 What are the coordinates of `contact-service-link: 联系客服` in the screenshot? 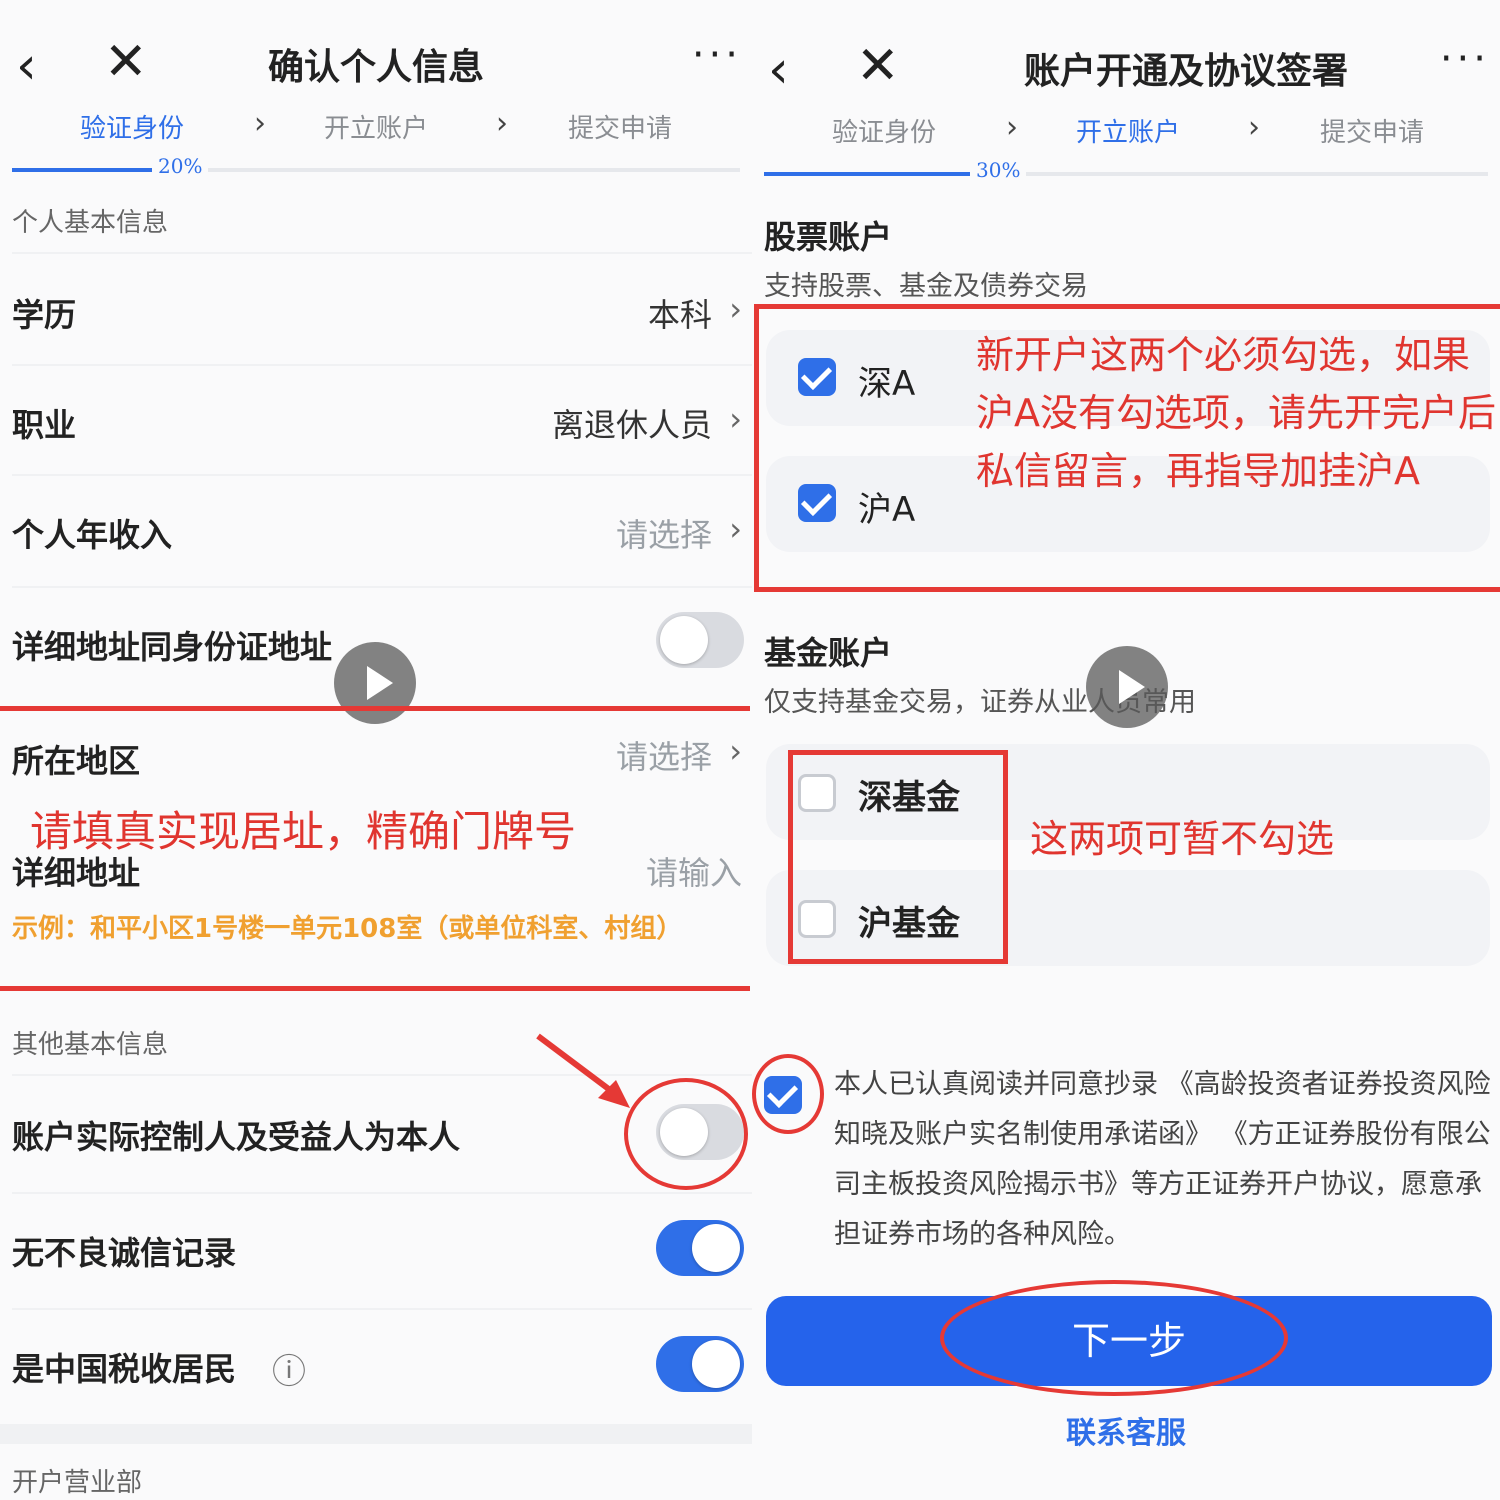 It's located at (1126, 1430).